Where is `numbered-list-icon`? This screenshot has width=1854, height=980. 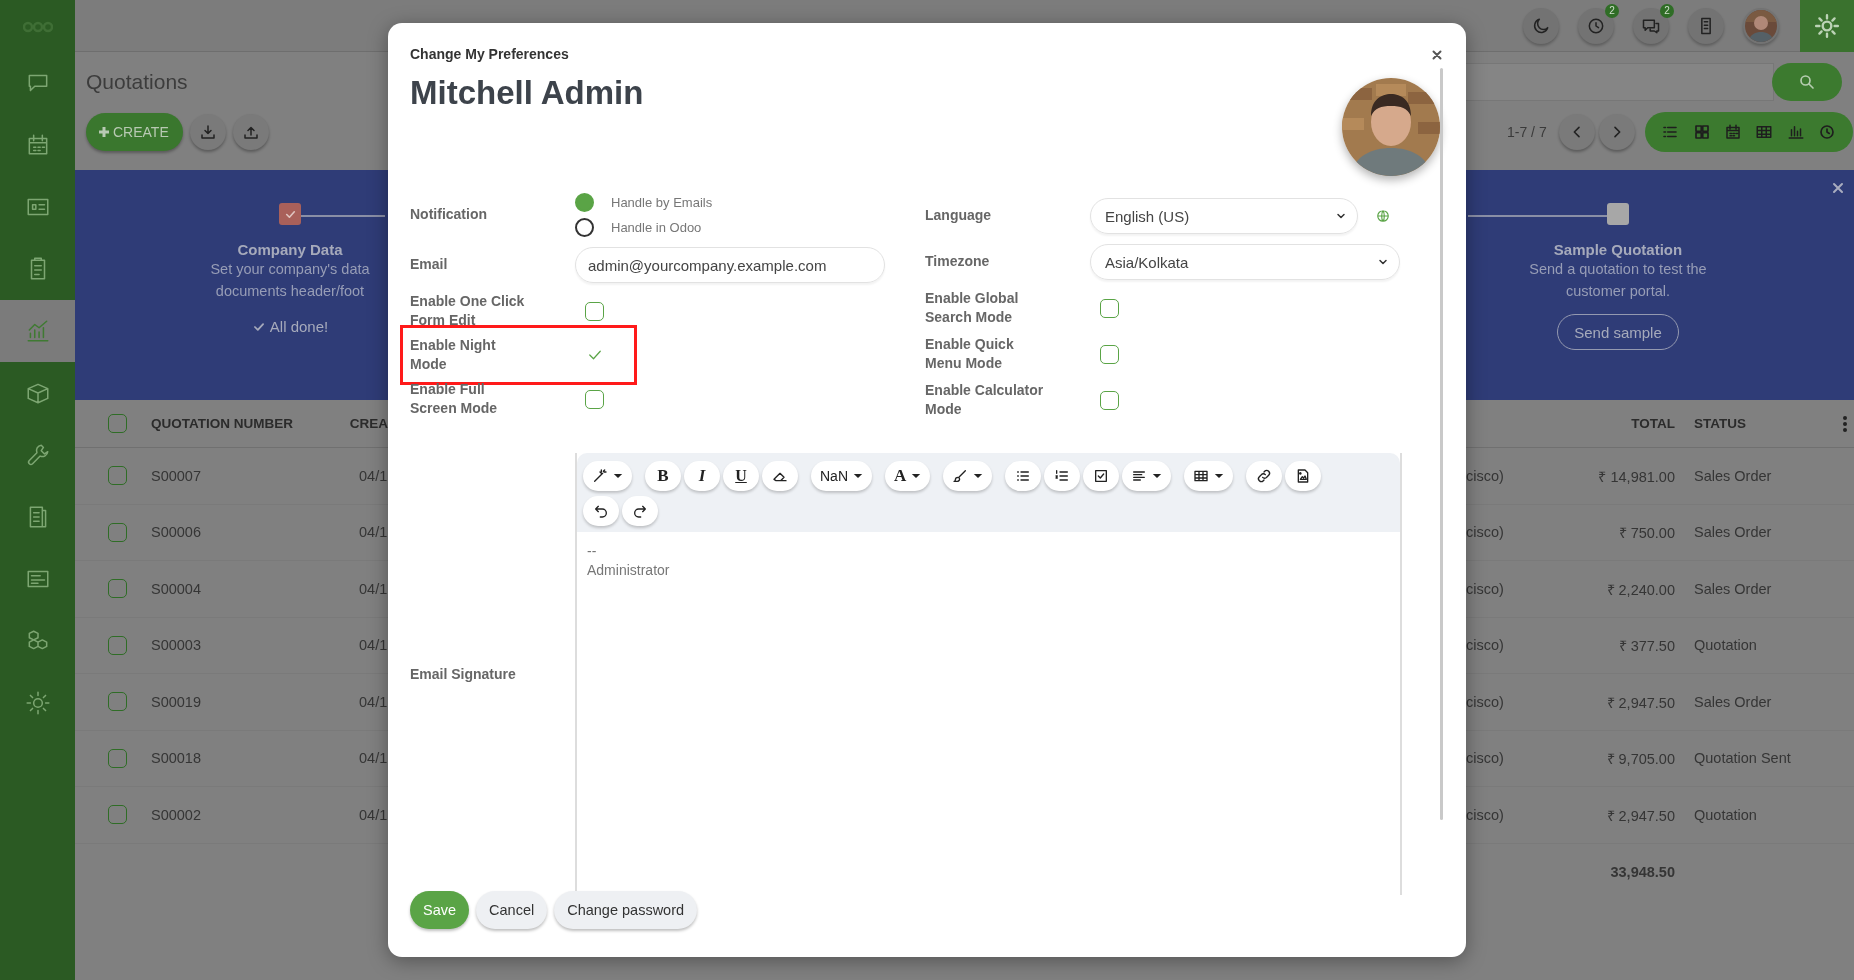 numbered-list-icon is located at coordinates (1062, 476).